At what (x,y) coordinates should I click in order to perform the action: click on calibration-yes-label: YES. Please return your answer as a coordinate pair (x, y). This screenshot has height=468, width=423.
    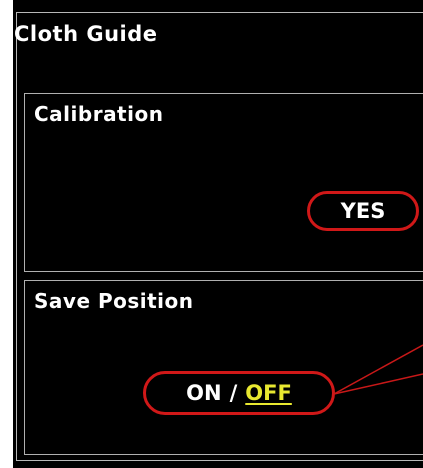
    Looking at the image, I should click on (363, 211).